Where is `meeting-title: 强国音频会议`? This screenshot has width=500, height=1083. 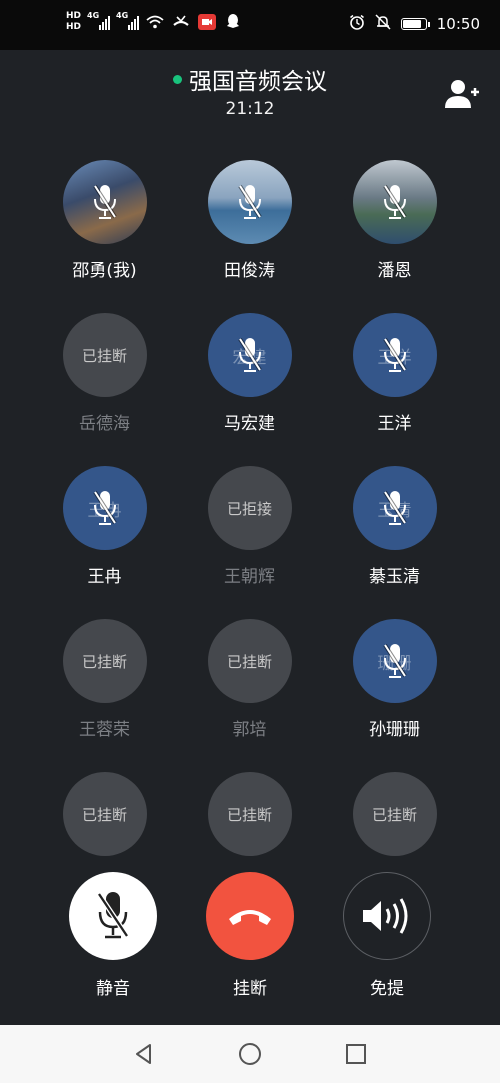
meeting-title: 强国音频会议 is located at coordinates (258, 82).